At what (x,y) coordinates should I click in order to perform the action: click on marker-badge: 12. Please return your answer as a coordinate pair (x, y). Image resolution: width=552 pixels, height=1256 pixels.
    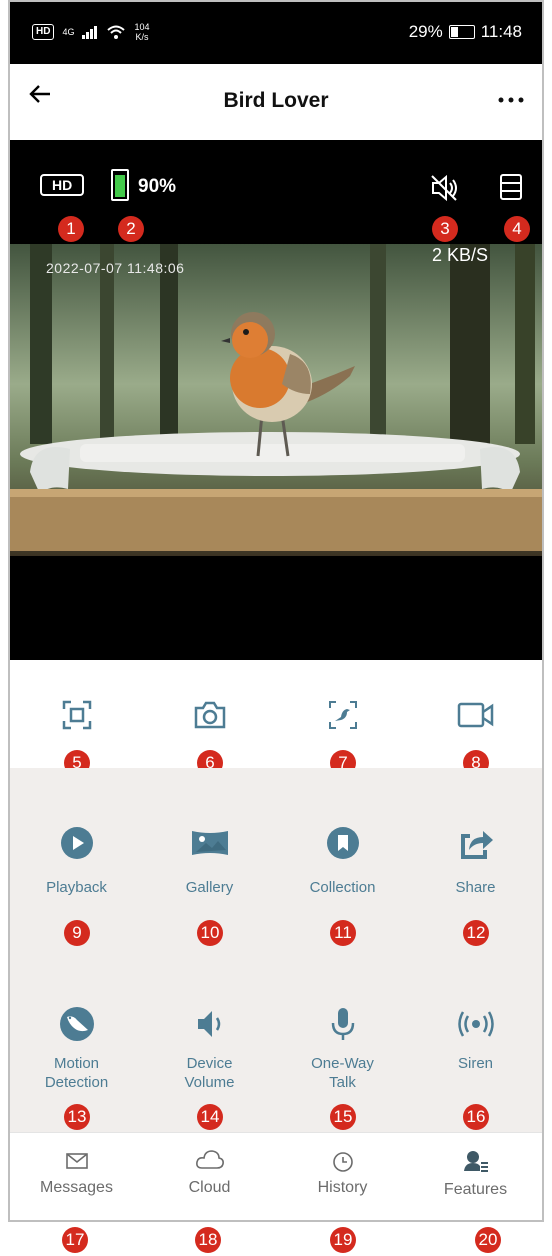
    Looking at the image, I should click on (476, 933).